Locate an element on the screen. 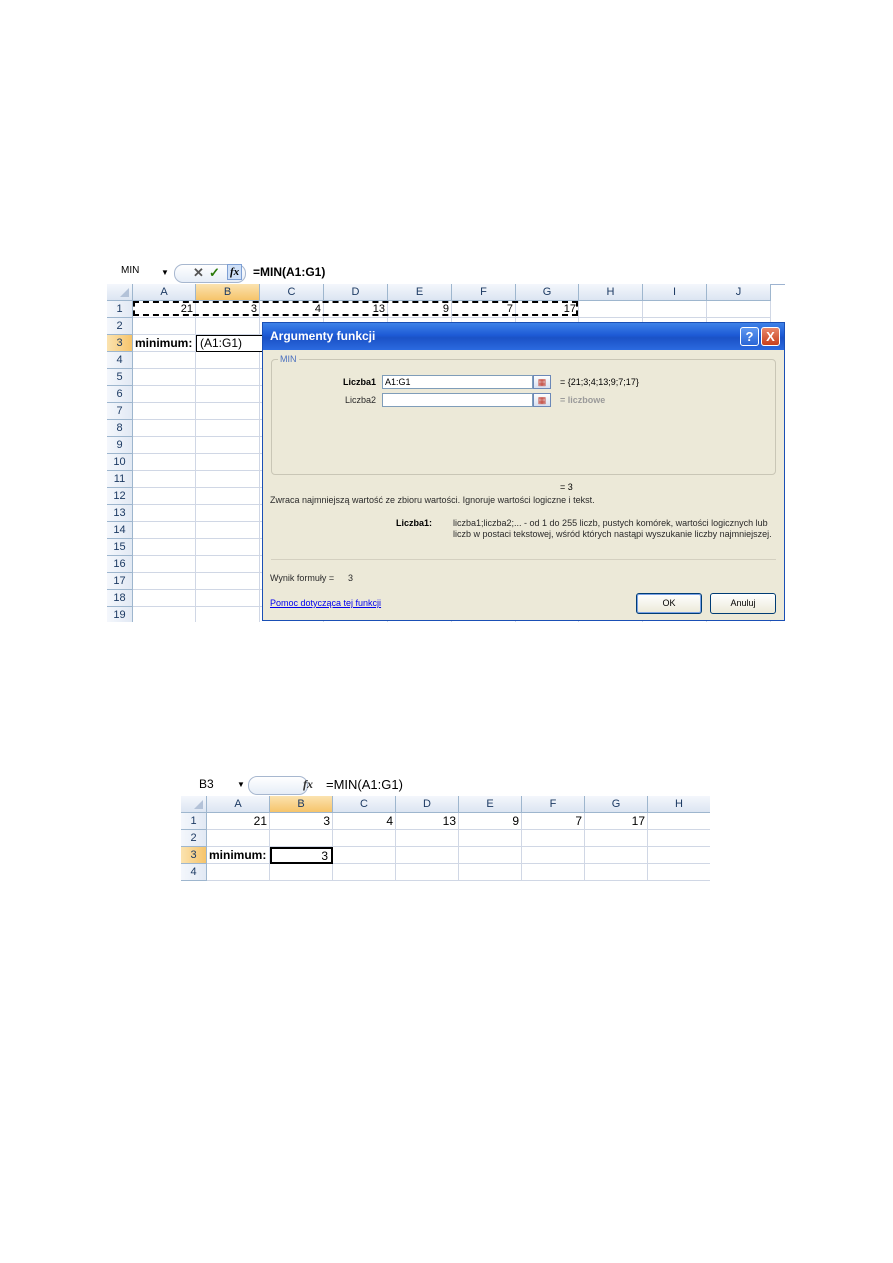  cell-f3 is located at coordinates (553, 855).